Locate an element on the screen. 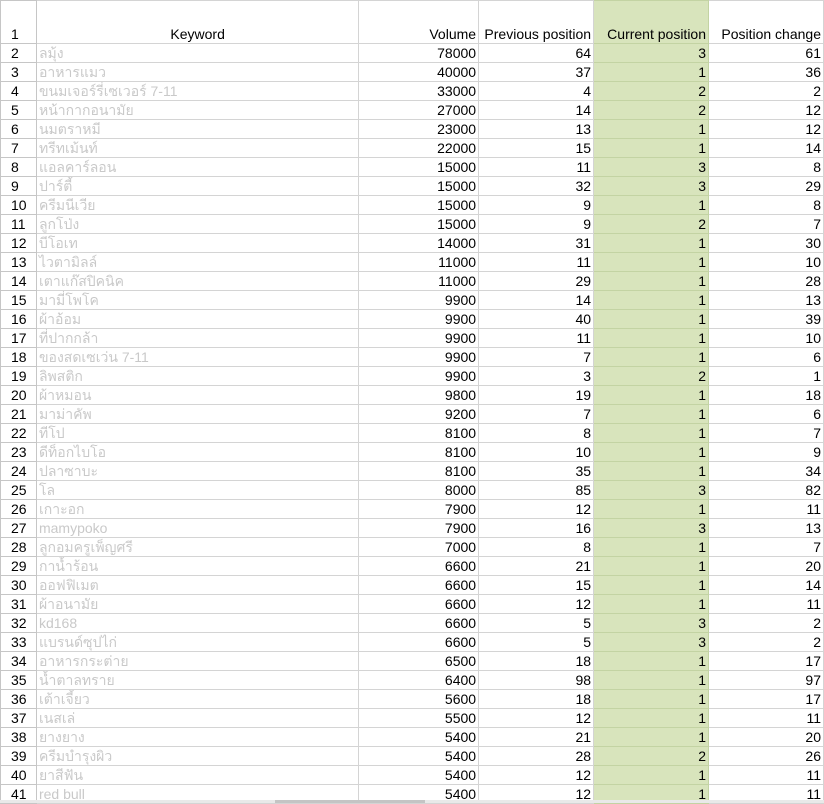  position-change-header-cell: Position change is located at coordinates (766, 22).